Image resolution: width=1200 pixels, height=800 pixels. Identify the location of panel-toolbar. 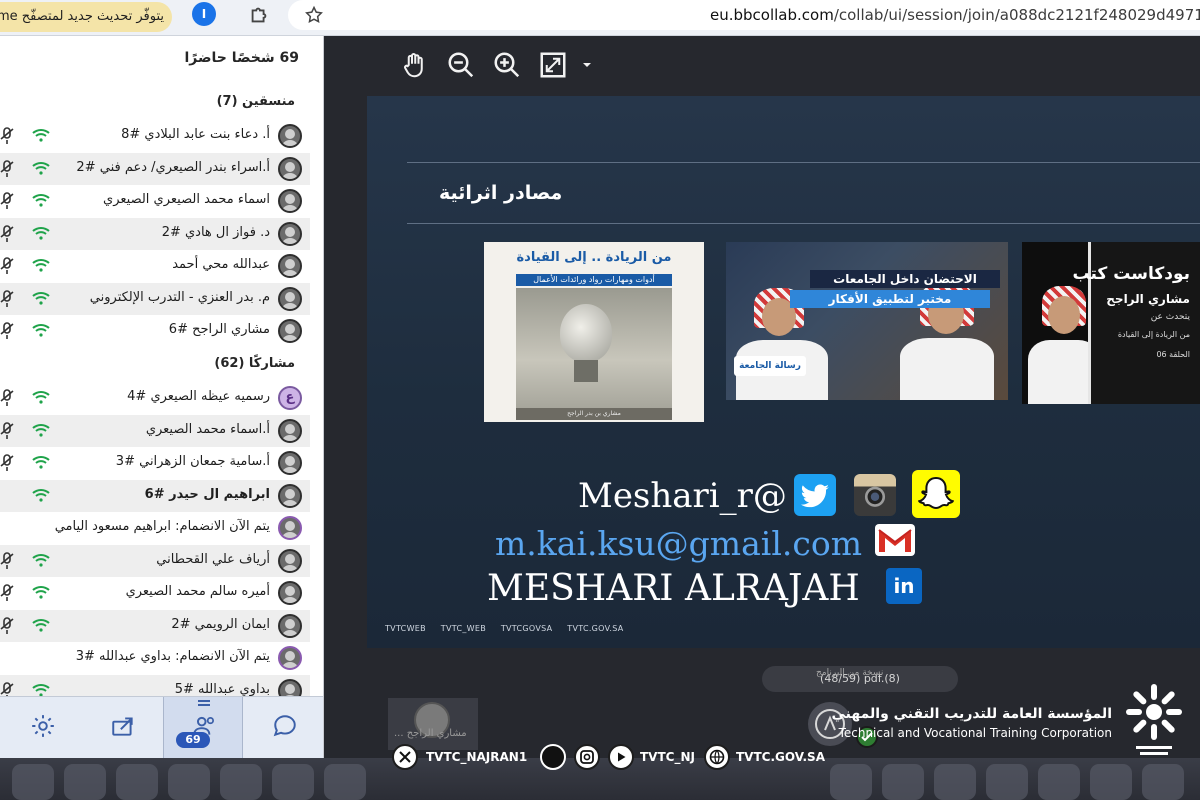
(161, 727).